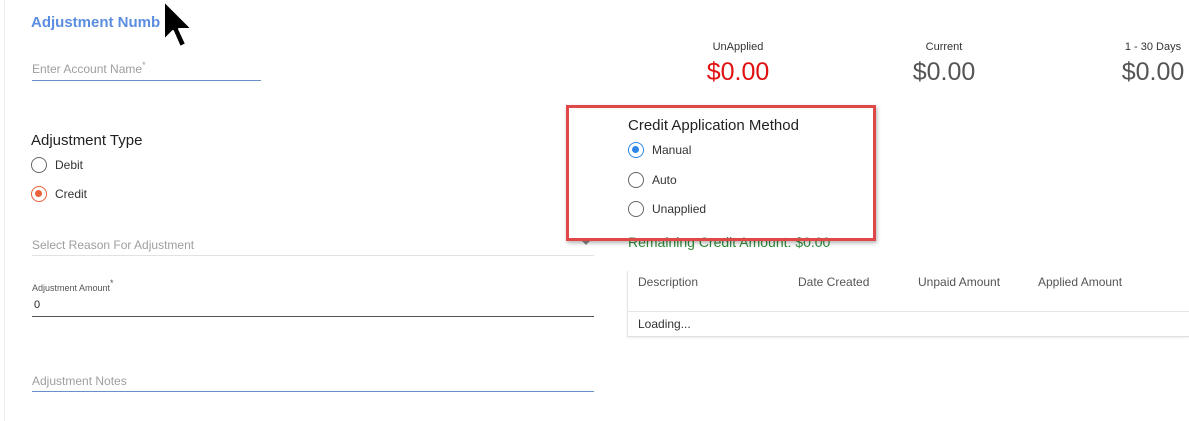 This screenshot has height=421, width=1189. I want to click on column-header-unpaid-amount: Unpaid Amount, so click(959, 282).